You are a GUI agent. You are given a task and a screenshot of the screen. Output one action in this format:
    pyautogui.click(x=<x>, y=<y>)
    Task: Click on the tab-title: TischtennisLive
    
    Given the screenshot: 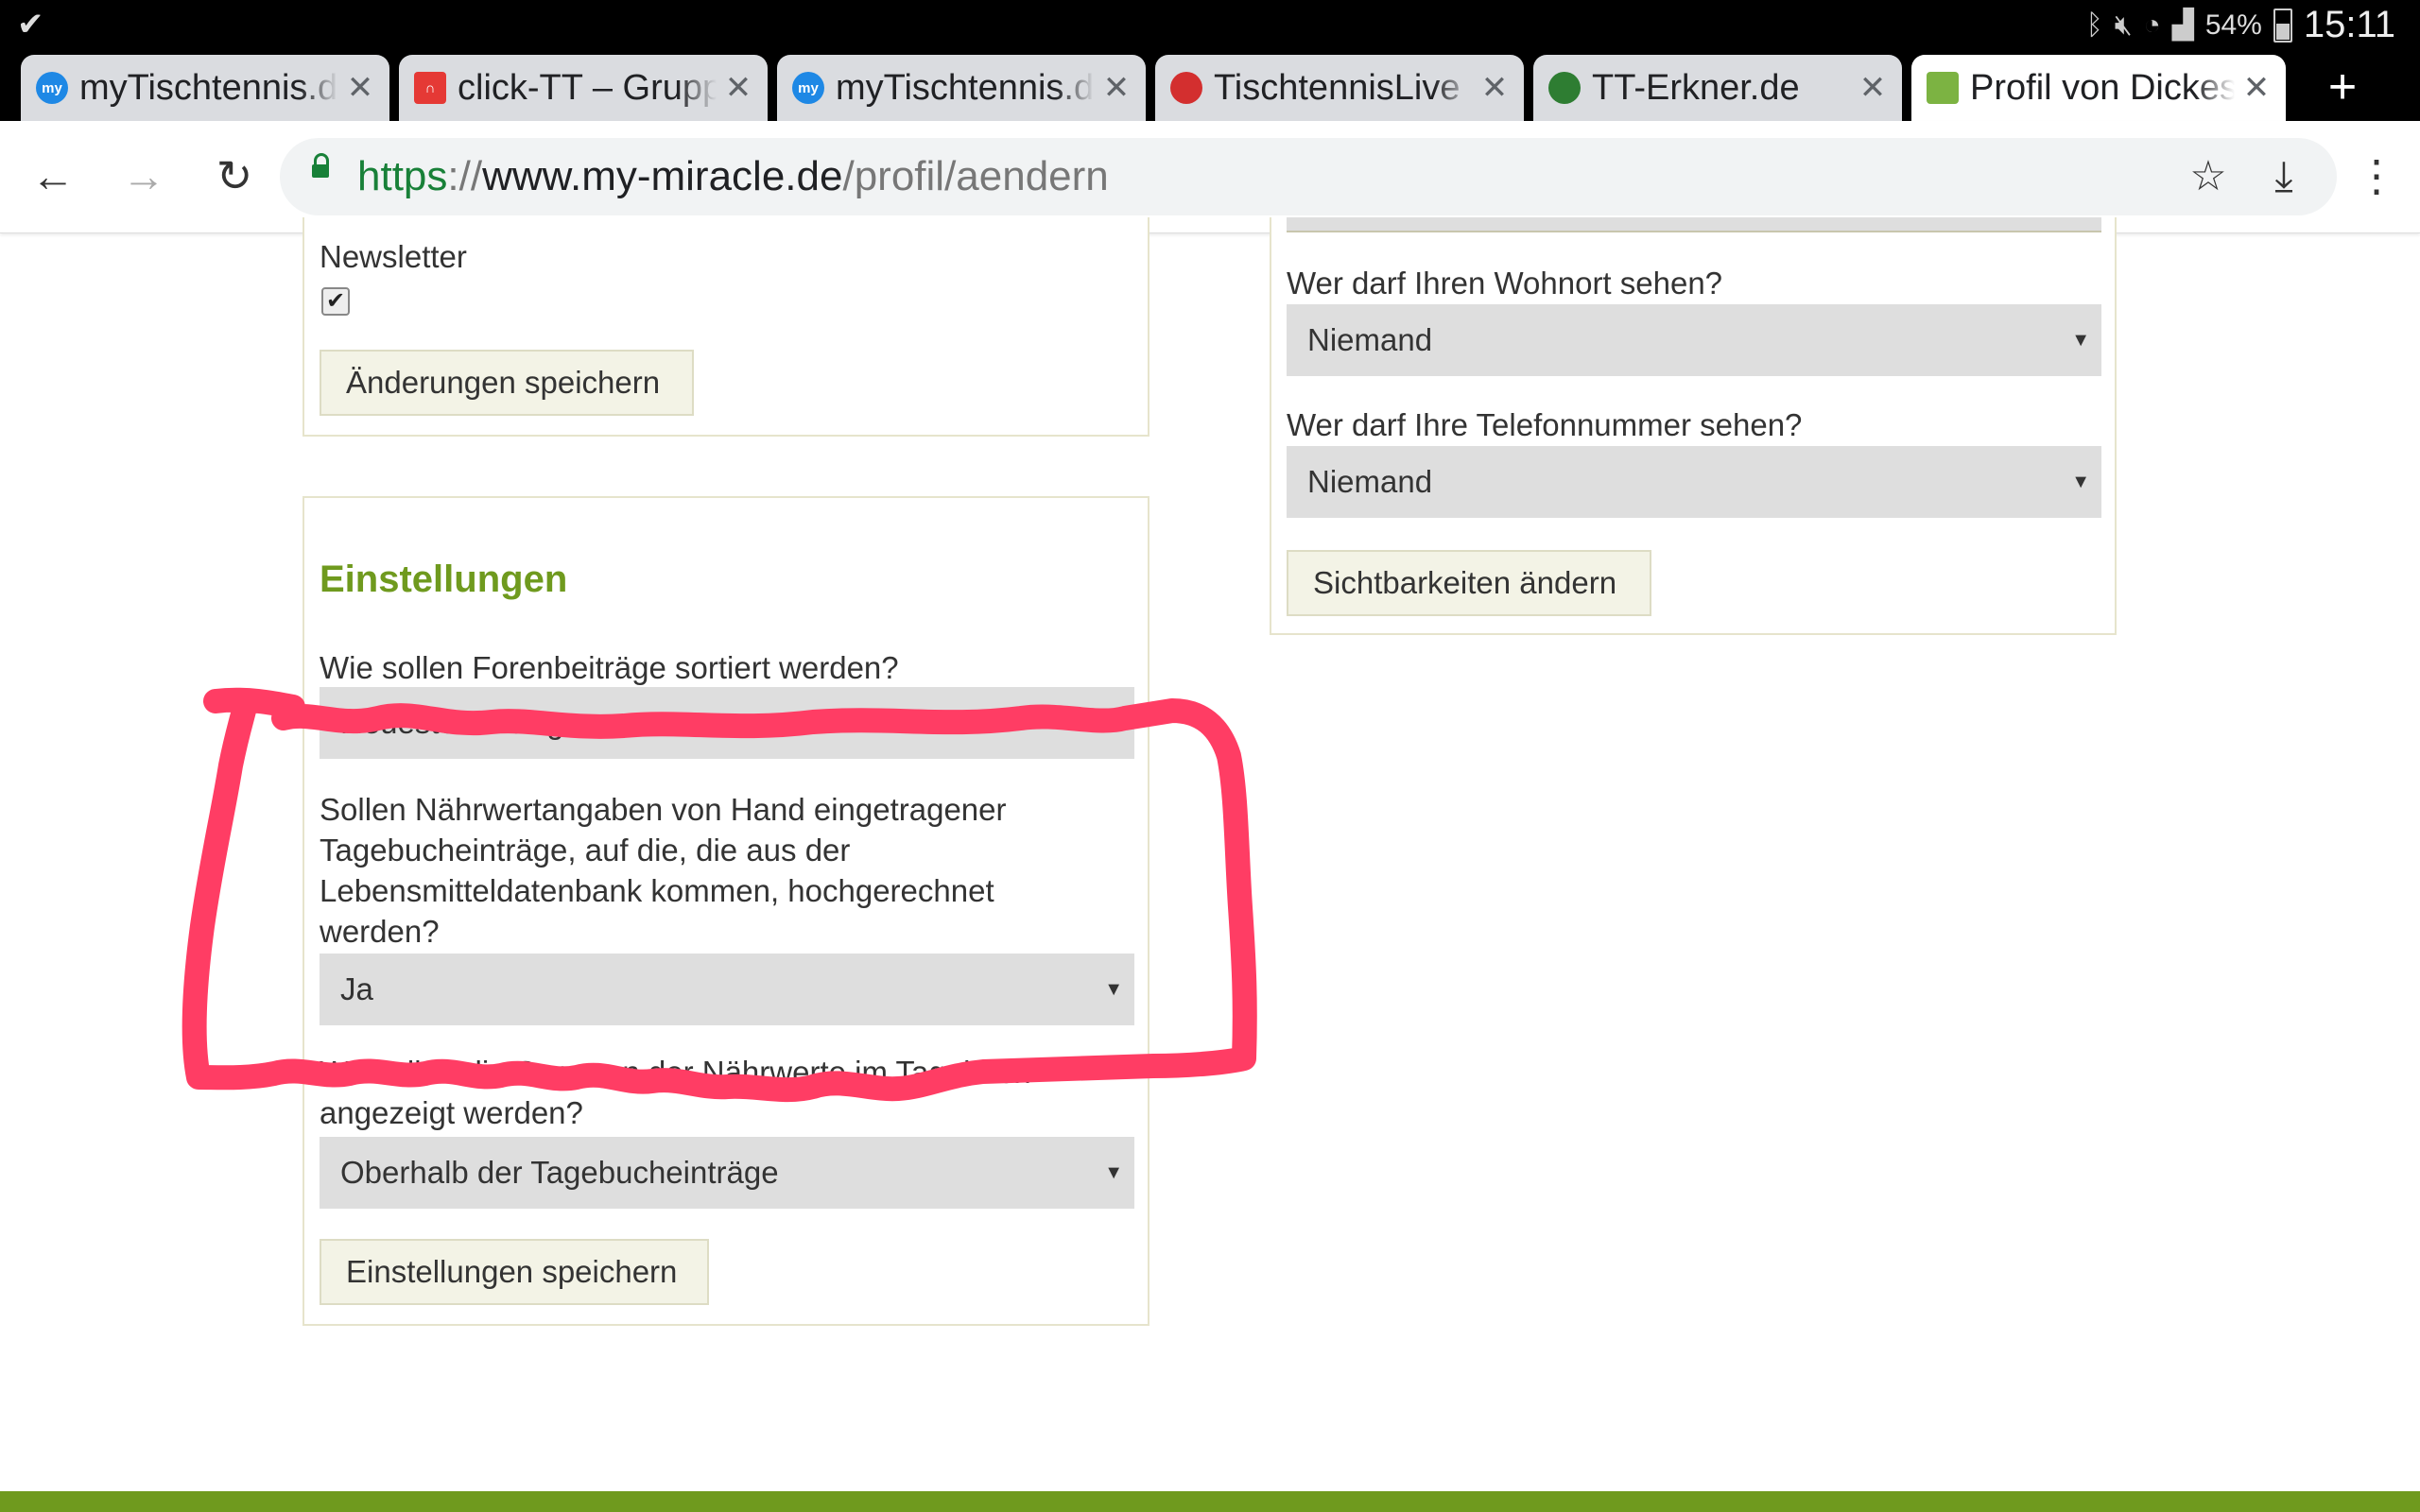 What is the action you would take?
    pyautogui.click(x=1338, y=87)
    